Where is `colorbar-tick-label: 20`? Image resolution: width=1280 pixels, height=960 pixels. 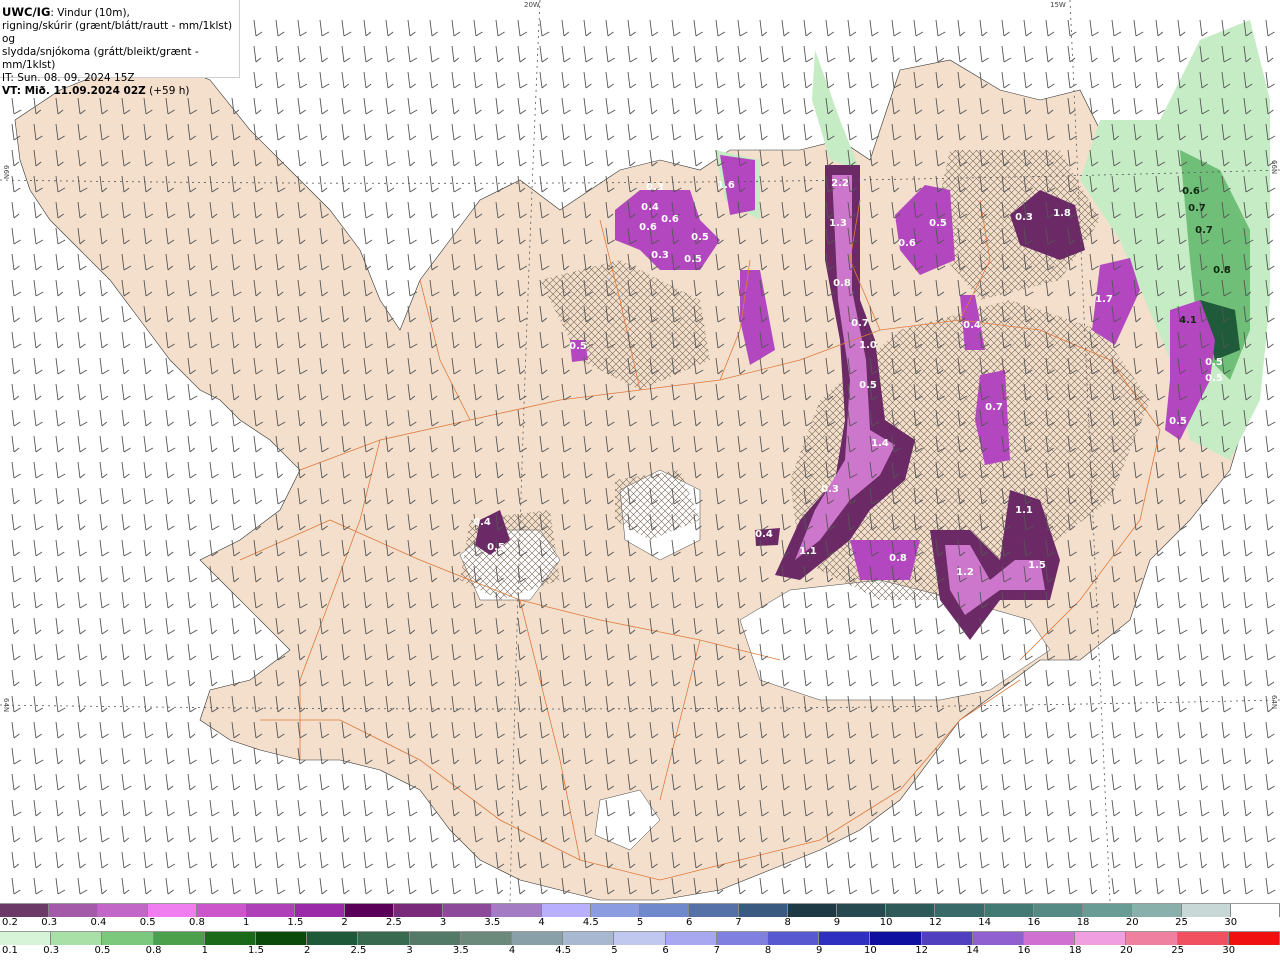
colorbar-tick-label: 20 is located at coordinates (1132, 922).